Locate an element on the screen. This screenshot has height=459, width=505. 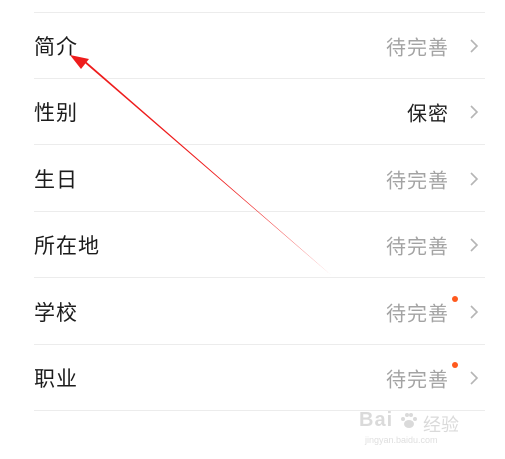
row-school: 学校 待完善 is located at coordinates (252, 312).